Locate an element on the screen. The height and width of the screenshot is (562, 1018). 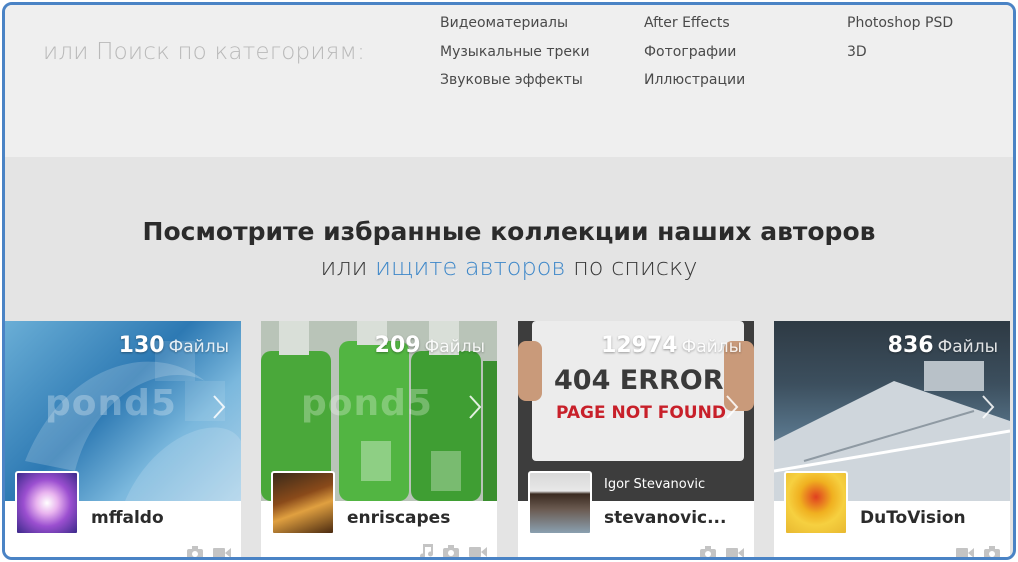
file-count: 12974 Файлы is located at coordinates (671, 345).